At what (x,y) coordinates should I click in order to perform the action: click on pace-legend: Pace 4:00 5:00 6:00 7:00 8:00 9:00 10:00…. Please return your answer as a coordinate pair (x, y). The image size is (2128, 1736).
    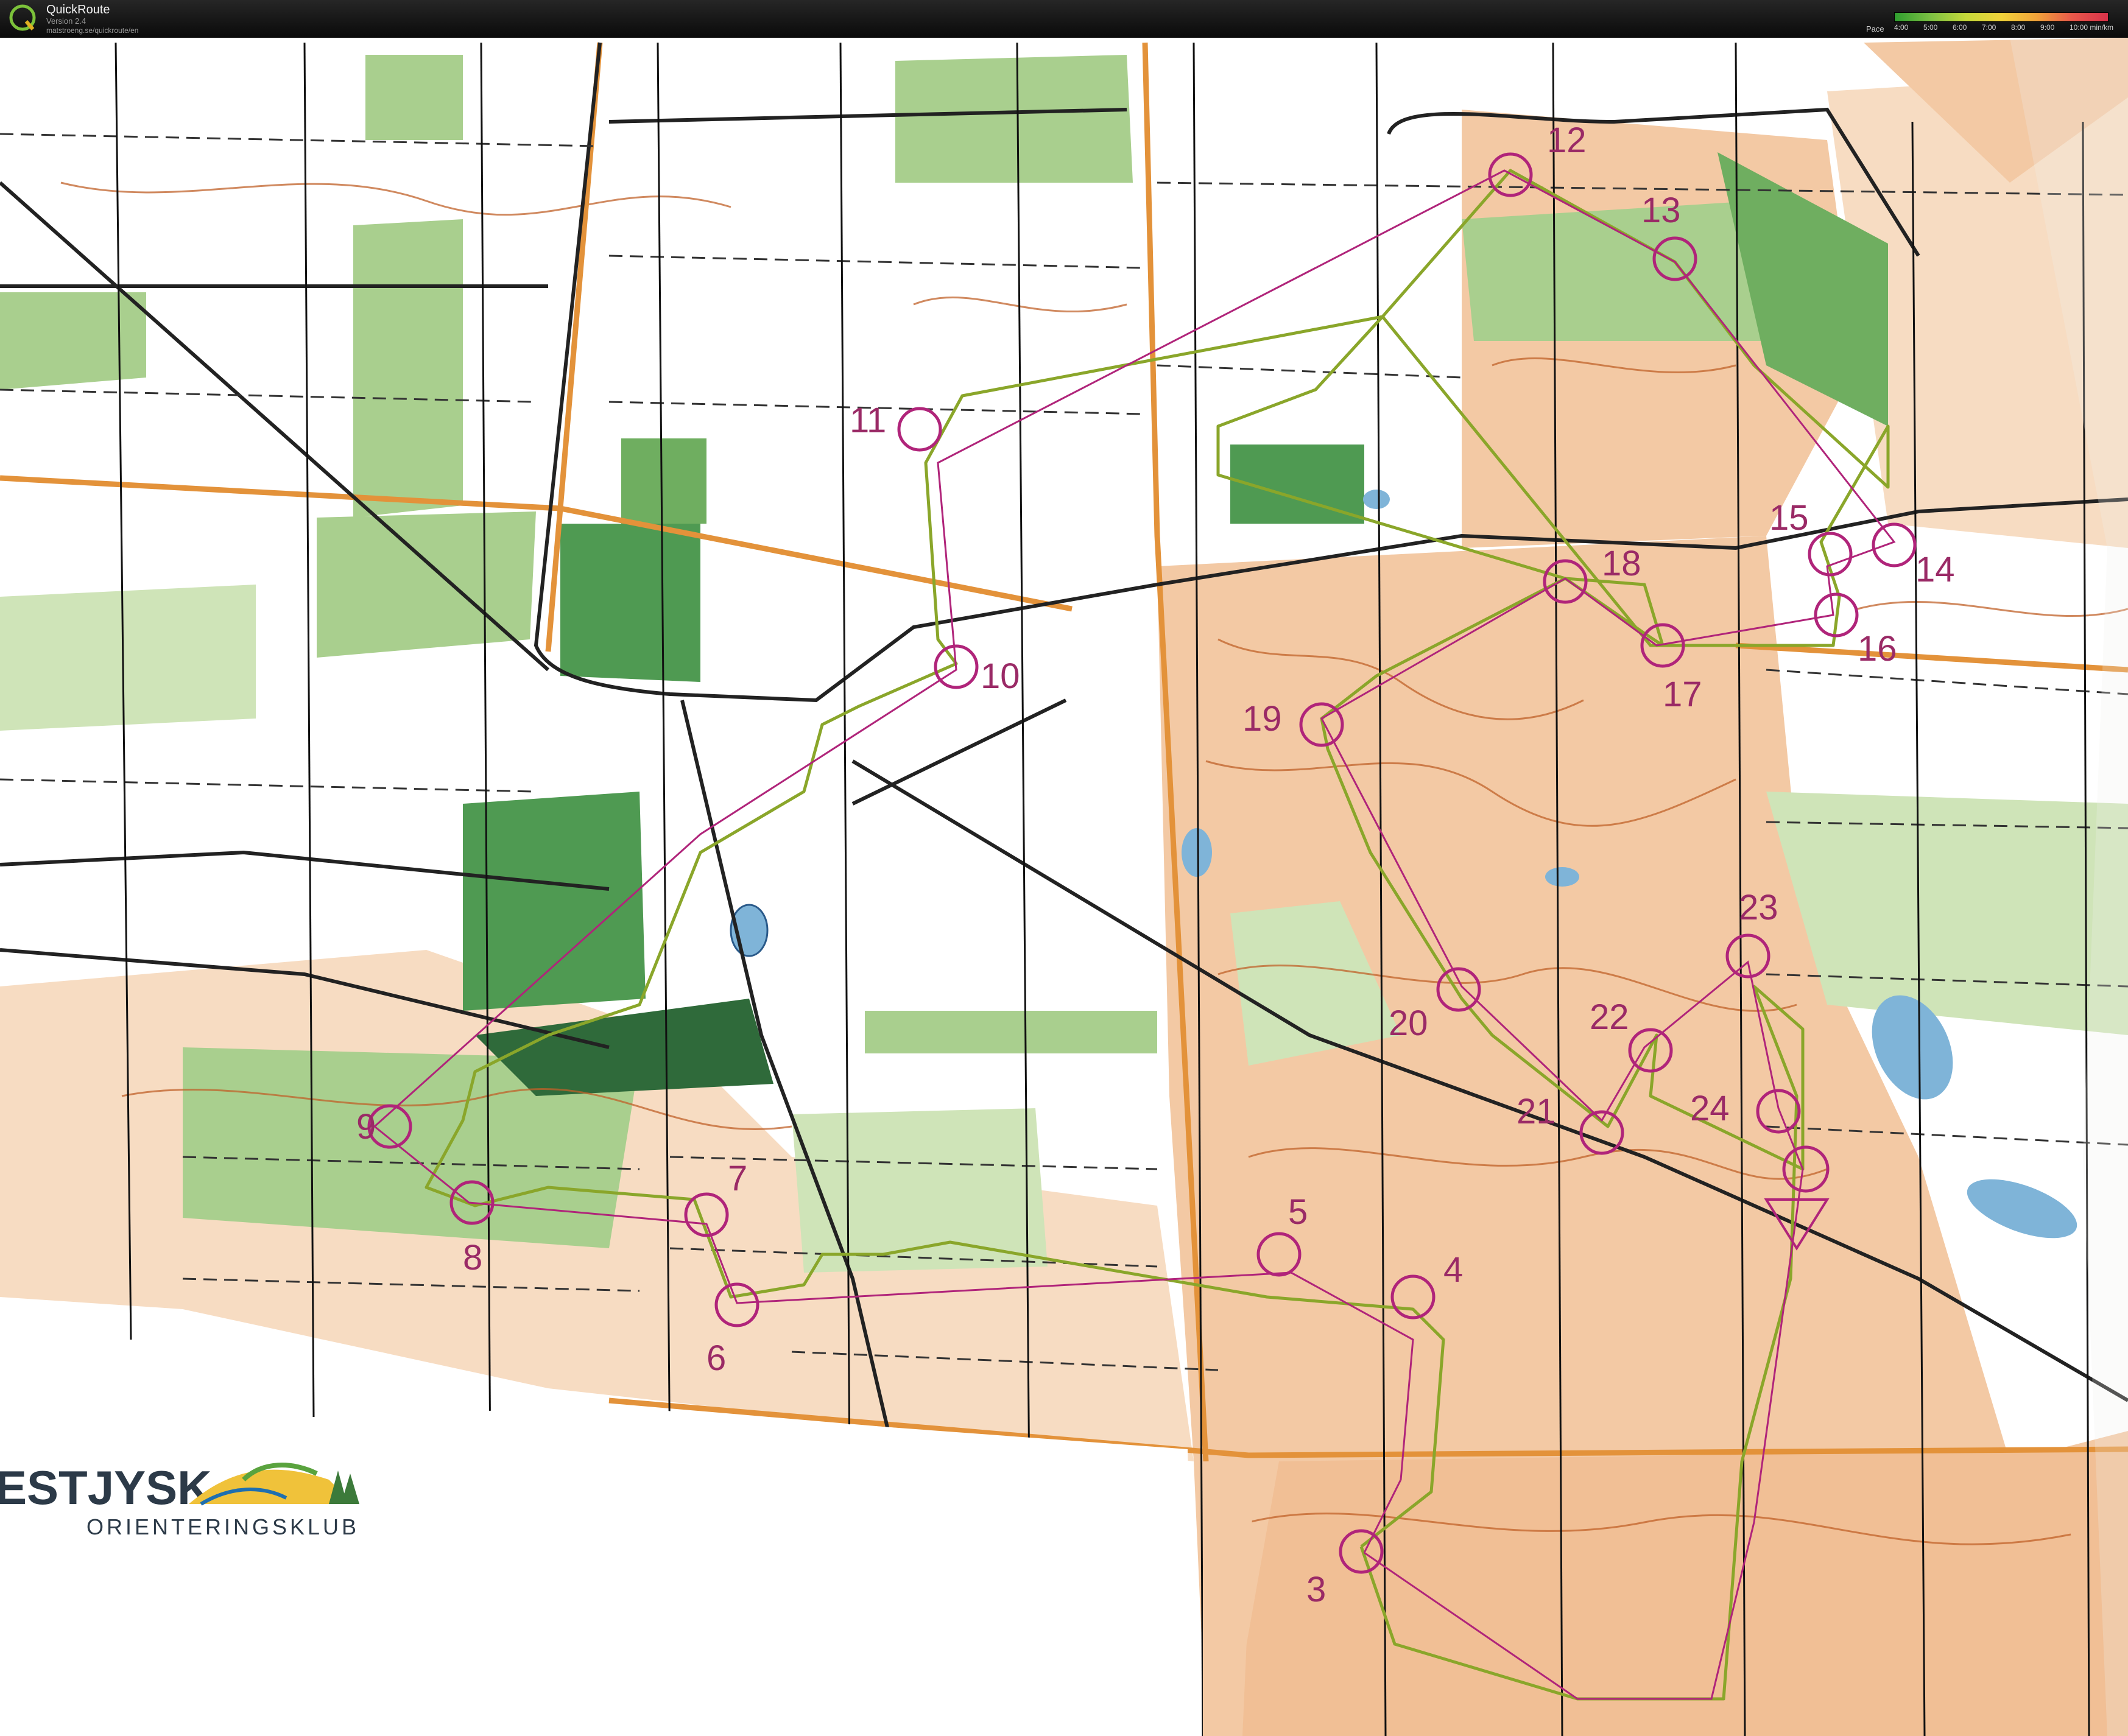
    Looking at the image, I should click on (1988, 21).